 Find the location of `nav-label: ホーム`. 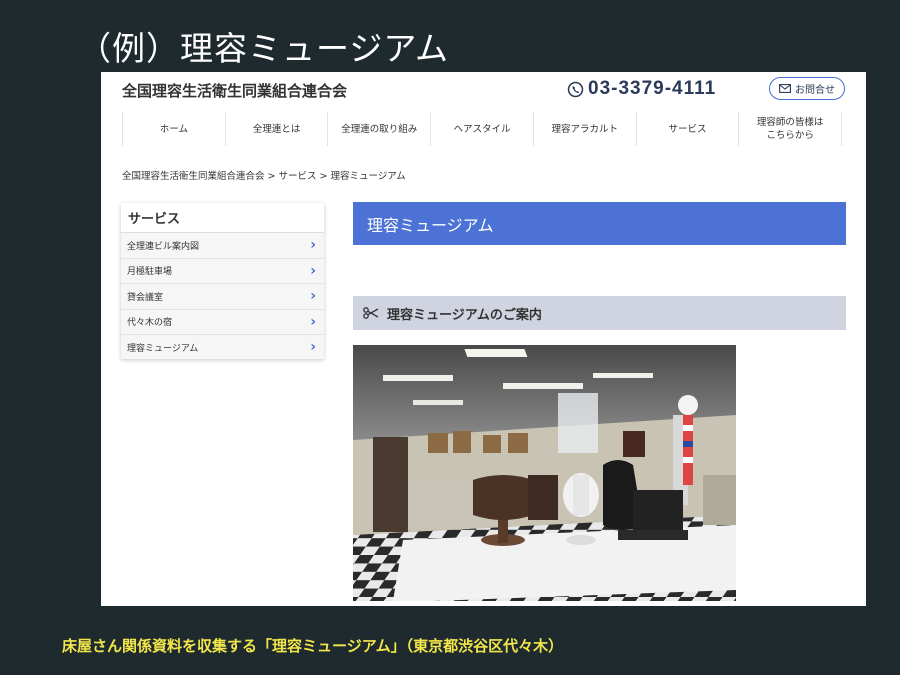

nav-label: ホーム is located at coordinates (173, 129).